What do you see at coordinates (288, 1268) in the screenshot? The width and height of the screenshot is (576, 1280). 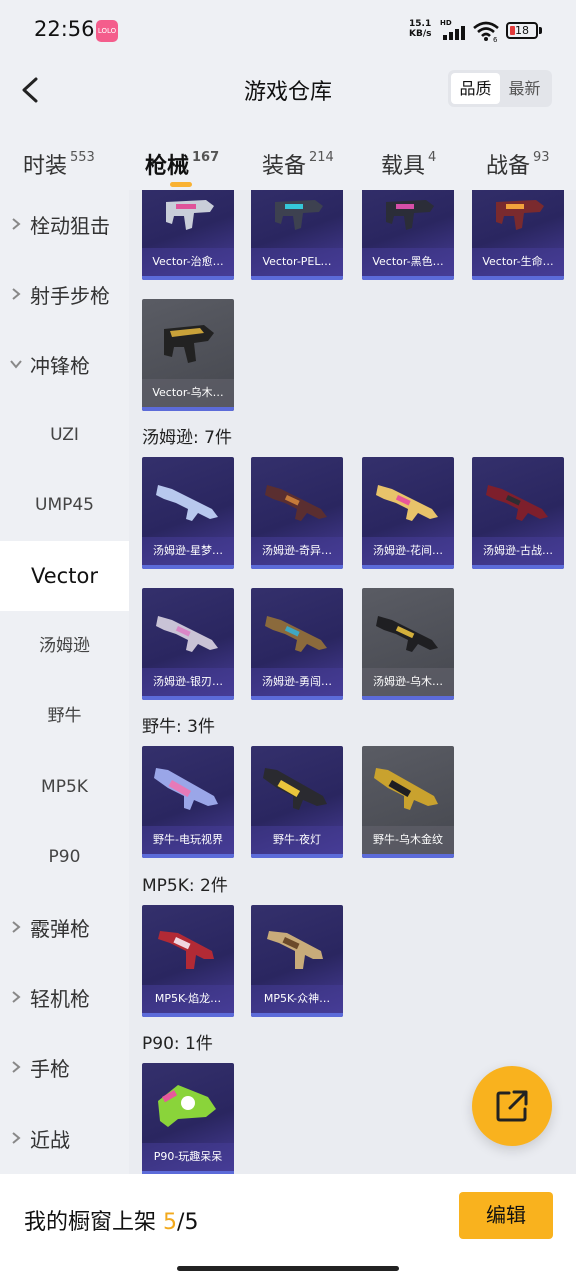 I see `home-indicator` at bounding box center [288, 1268].